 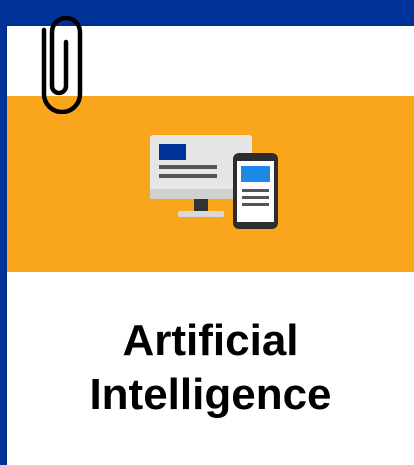 I want to click on card-title-line-2: Intelligence, so click(x=210, y=394).